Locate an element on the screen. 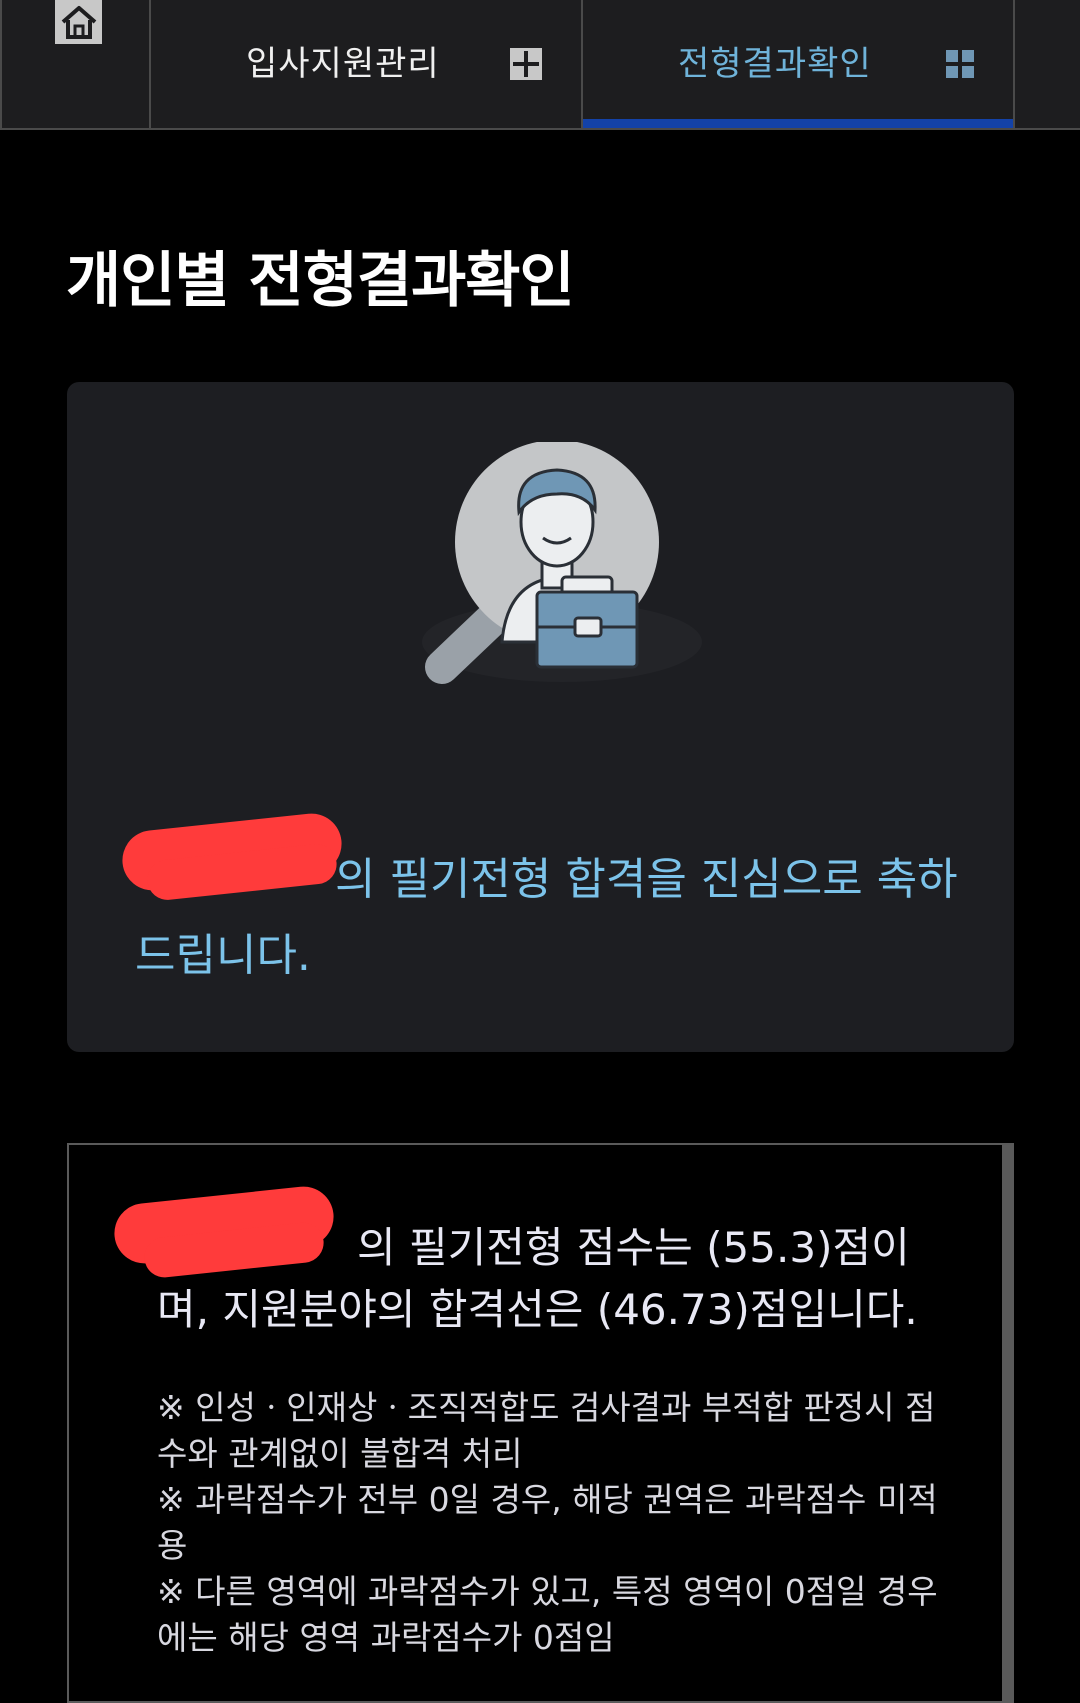 This screenshot has width=1080, height=1703. tab-overflow is located at coordinates (1047, 64).